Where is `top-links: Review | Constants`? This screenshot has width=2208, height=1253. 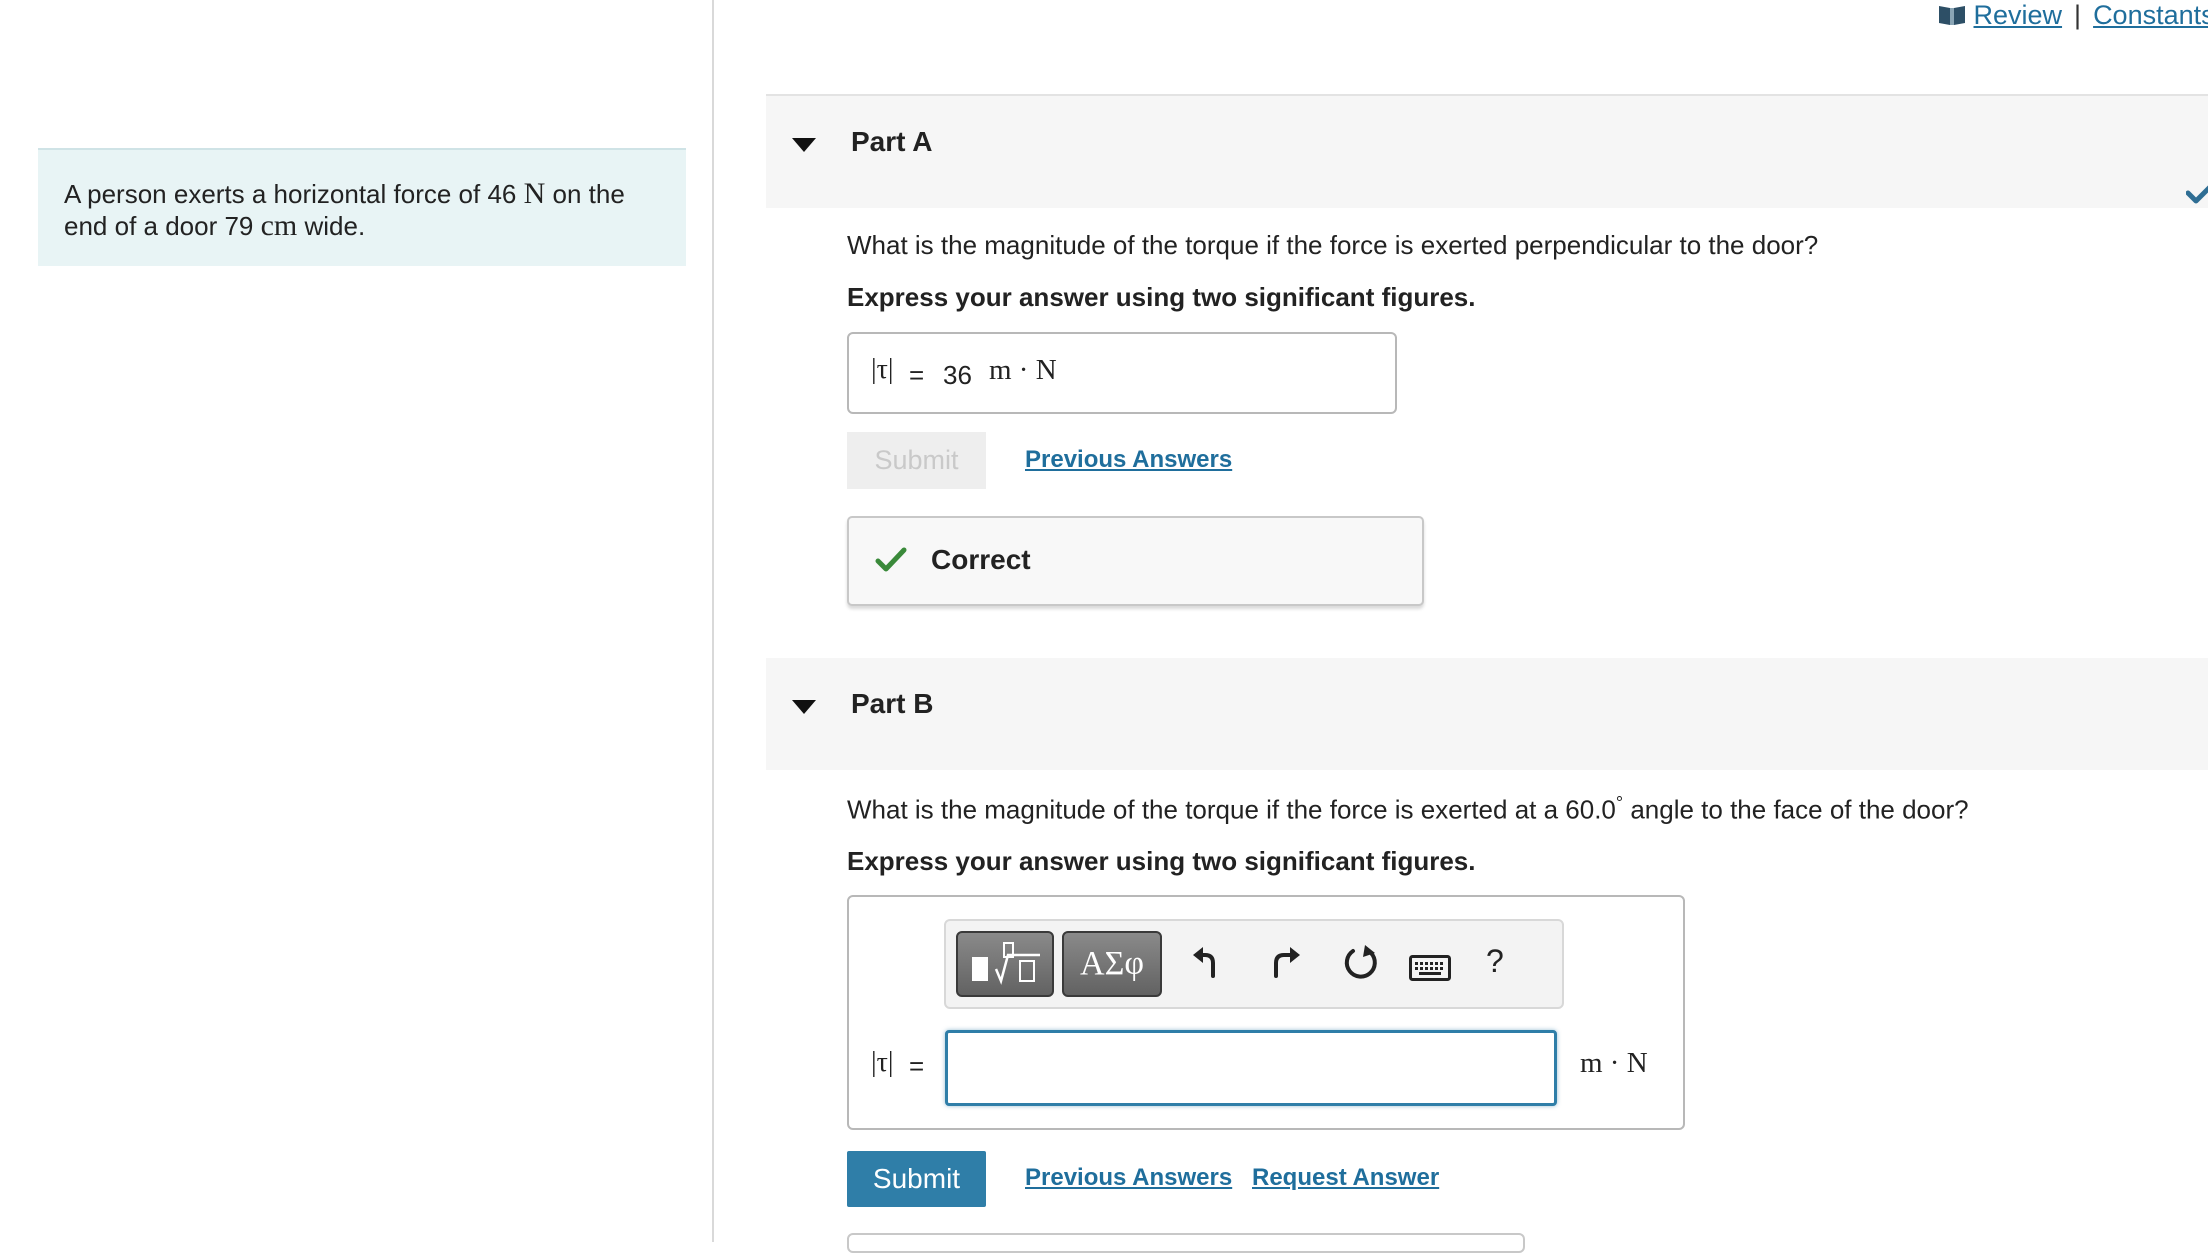
top-links: Review | Constants is located at coordinates (2073, 17).